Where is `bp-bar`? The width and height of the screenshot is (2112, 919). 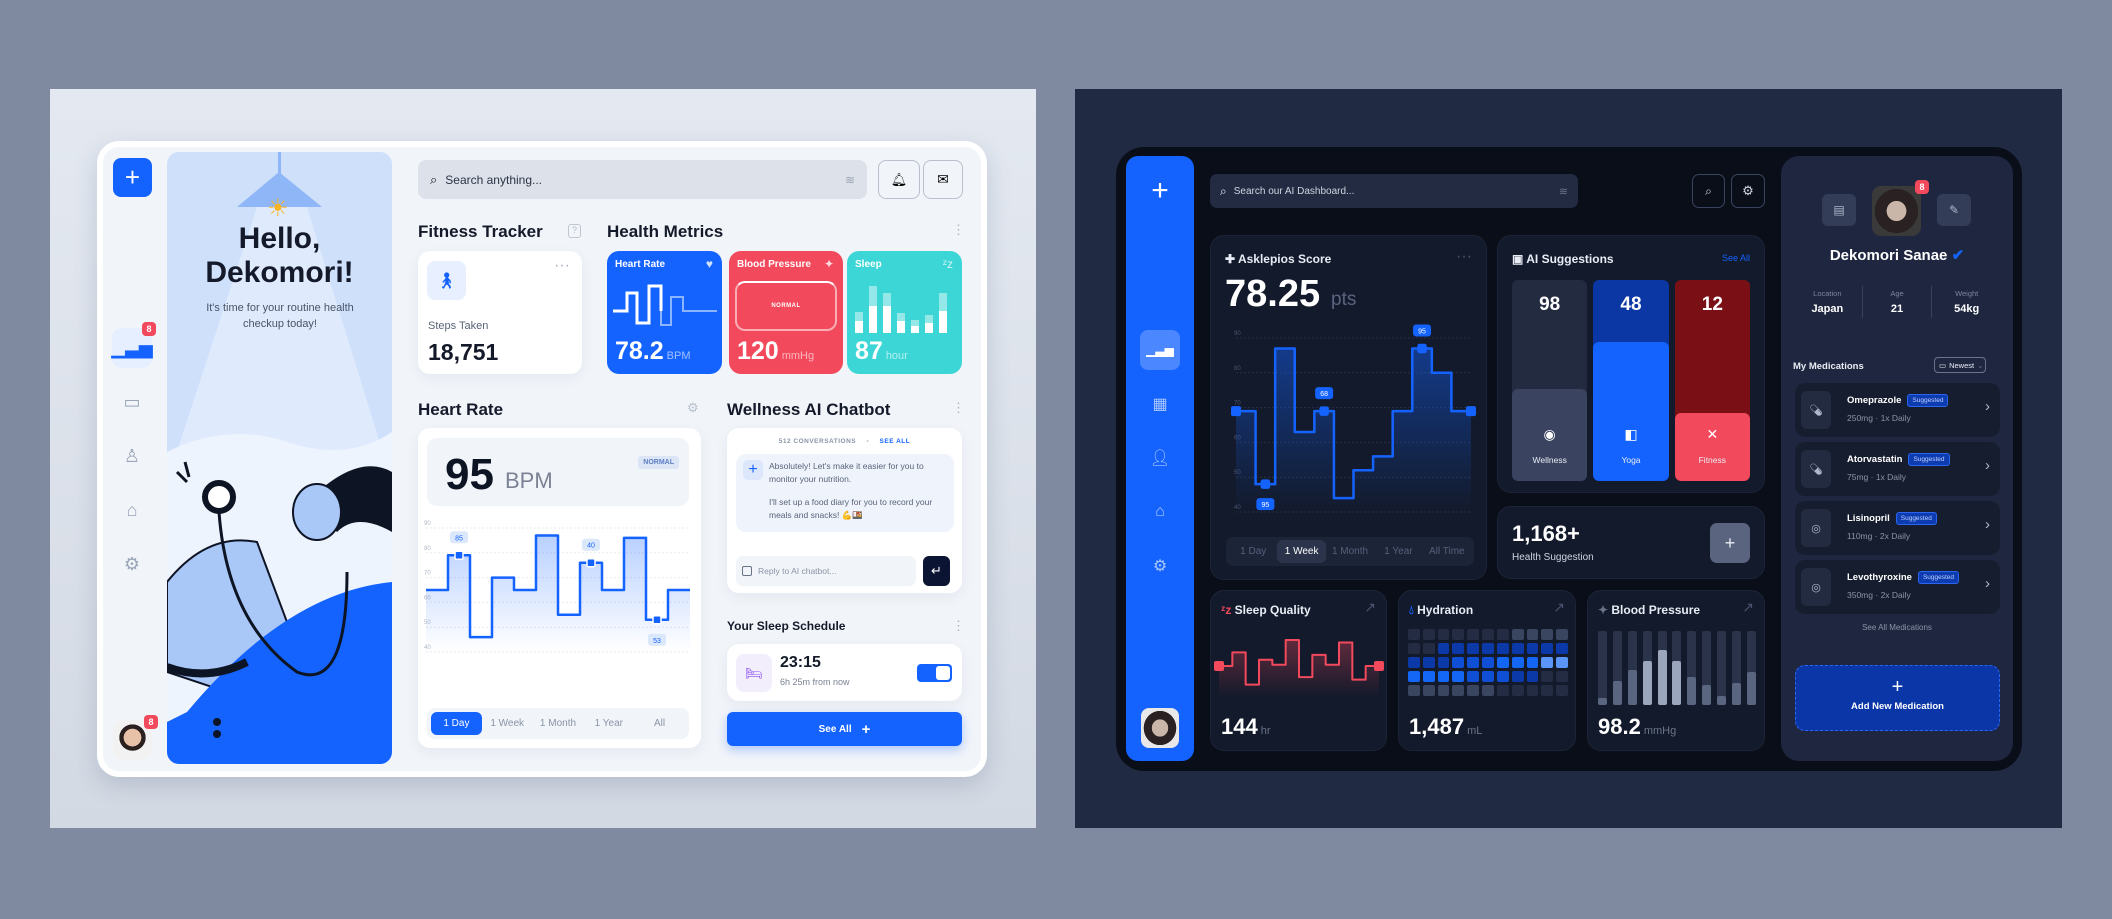
bp-bar is located at coordinates (1677, 668).